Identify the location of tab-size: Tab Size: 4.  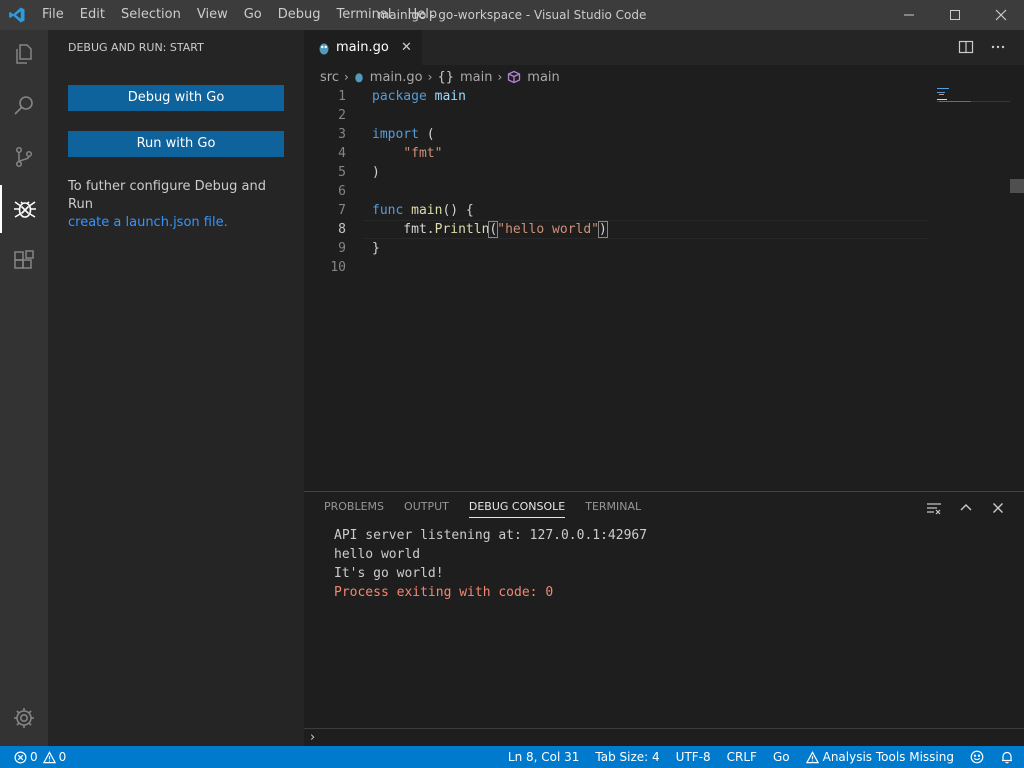
(627, 757).